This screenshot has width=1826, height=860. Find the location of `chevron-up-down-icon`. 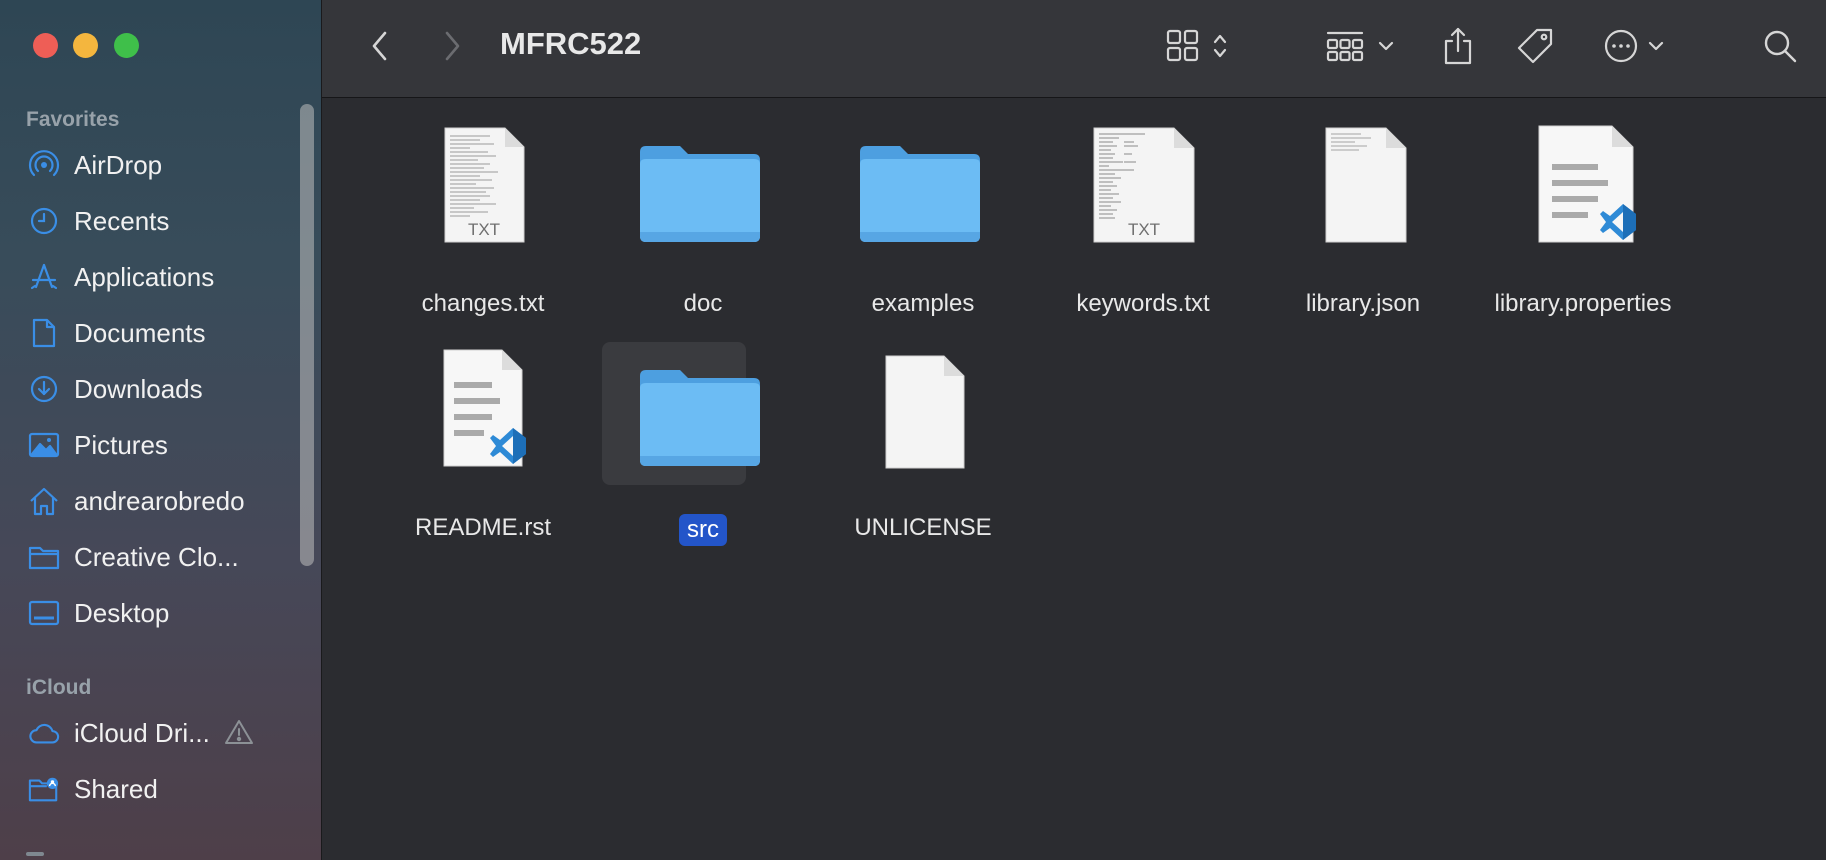

chevron-up-down-icon is located at coordinates (1220, 46).